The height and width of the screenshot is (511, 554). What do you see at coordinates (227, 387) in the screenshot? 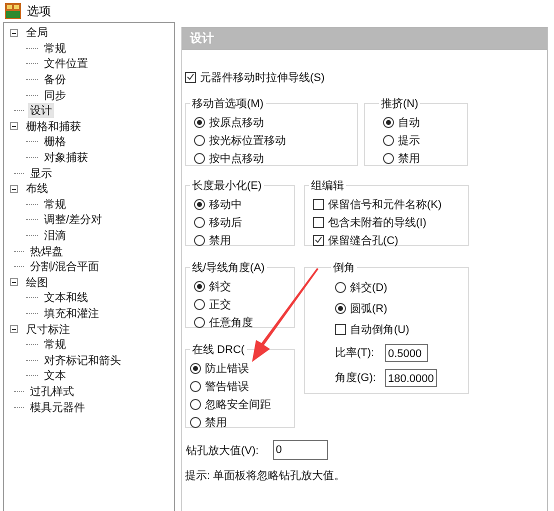
I see `radio-label: 警告错误` at bounding box center [227, 387].